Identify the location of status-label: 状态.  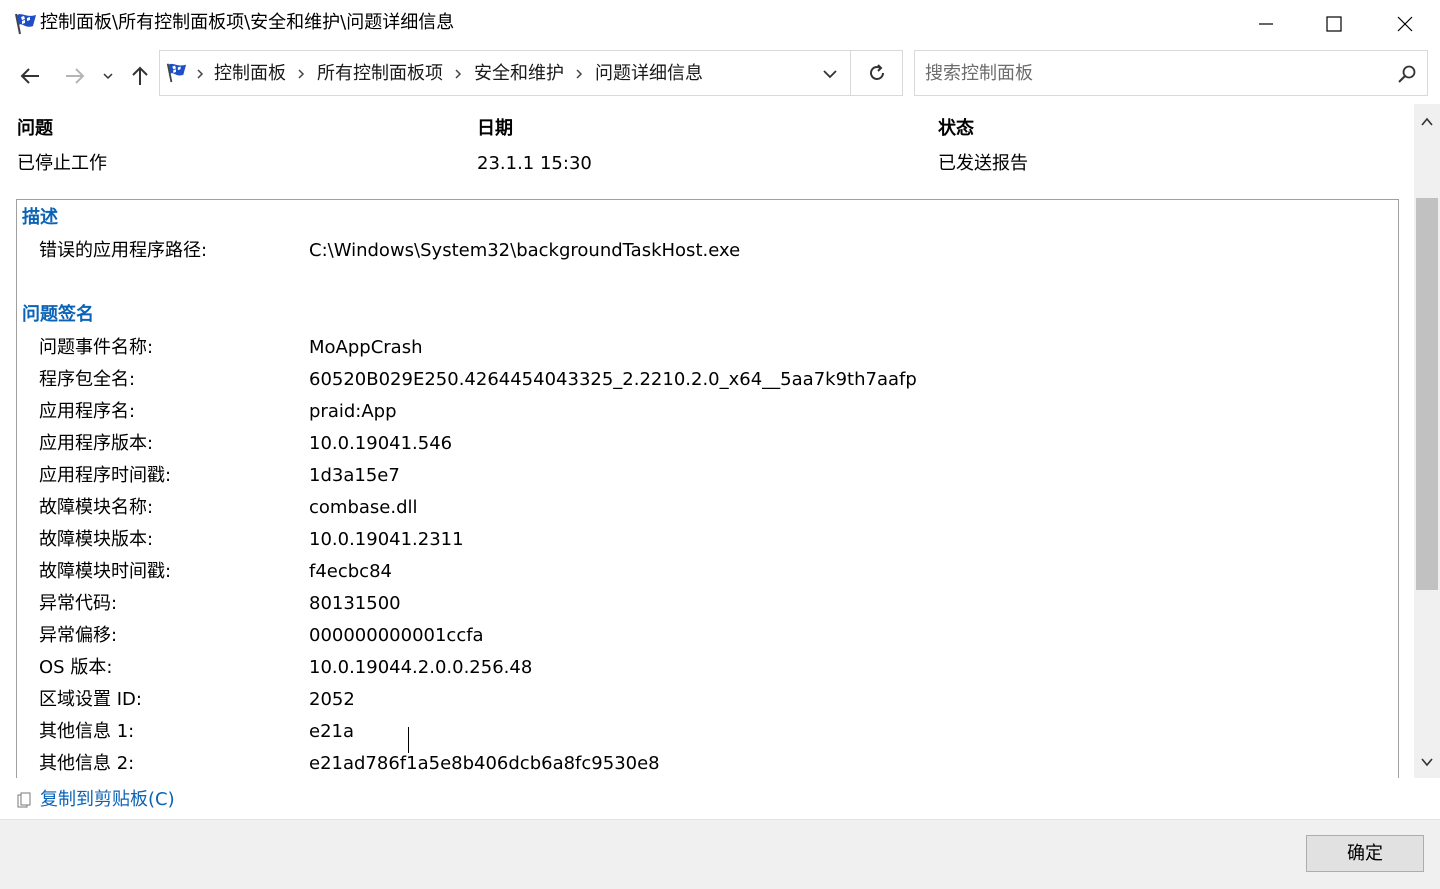
(956, 128).